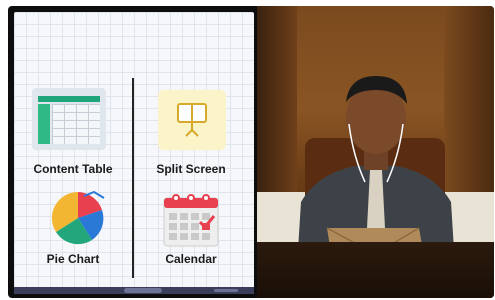  I want to click on content-table-icon, so click(69, 119).